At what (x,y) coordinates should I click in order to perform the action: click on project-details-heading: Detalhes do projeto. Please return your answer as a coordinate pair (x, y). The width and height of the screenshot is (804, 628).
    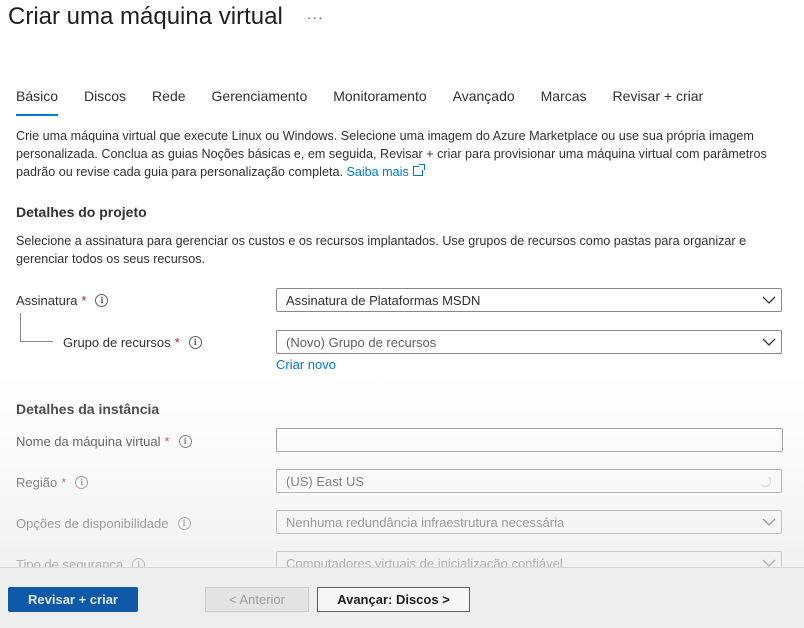
    Looking at the image, I should click on (81, 212).